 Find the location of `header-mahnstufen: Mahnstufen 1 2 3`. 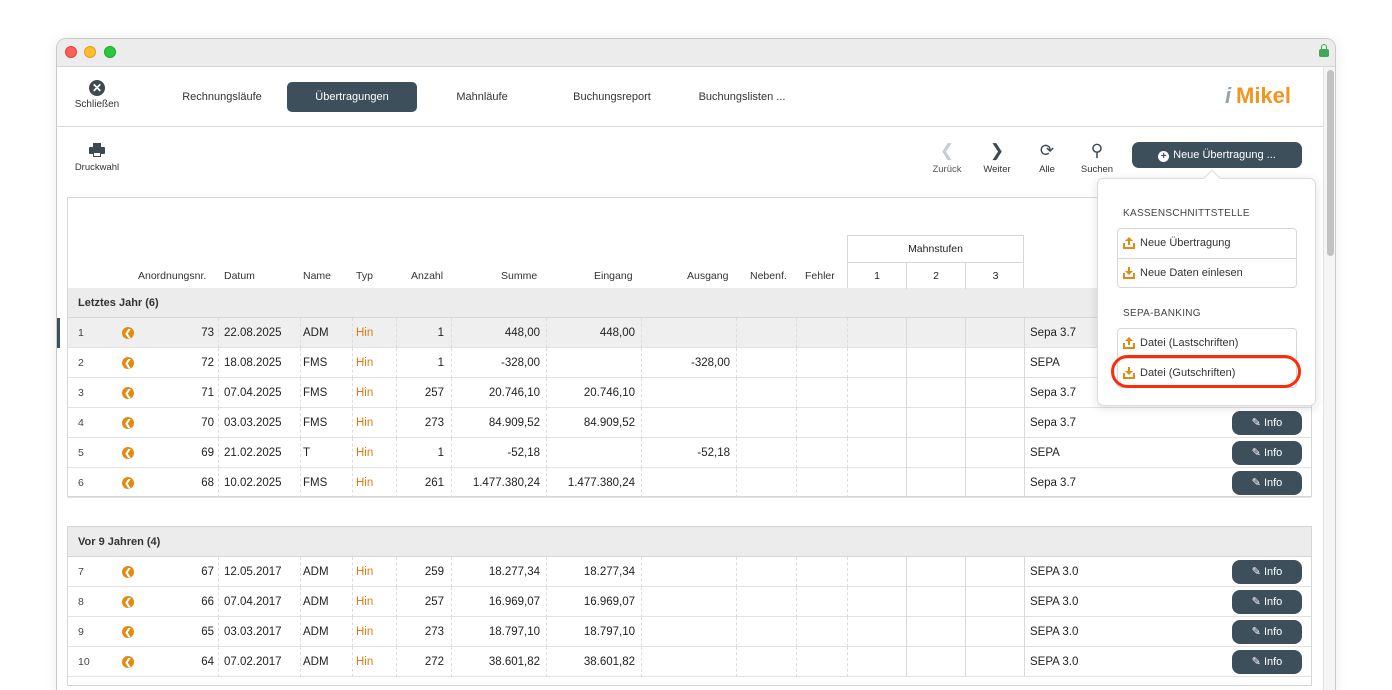

header-mahnstufen: Mahnstufen 1 2 3 is located at coordinates (935, 262).